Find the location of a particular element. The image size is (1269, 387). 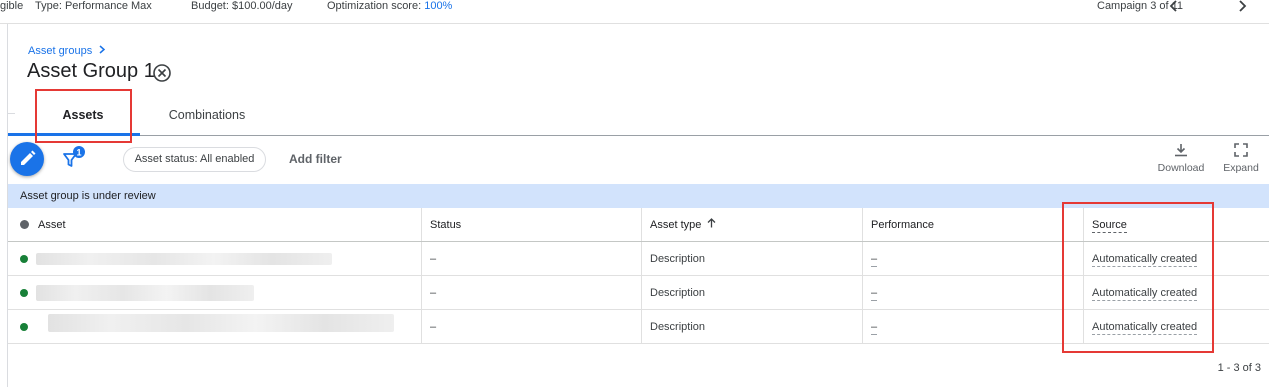

column-header-asset-label: Asset is located at coordinates (52, 225).